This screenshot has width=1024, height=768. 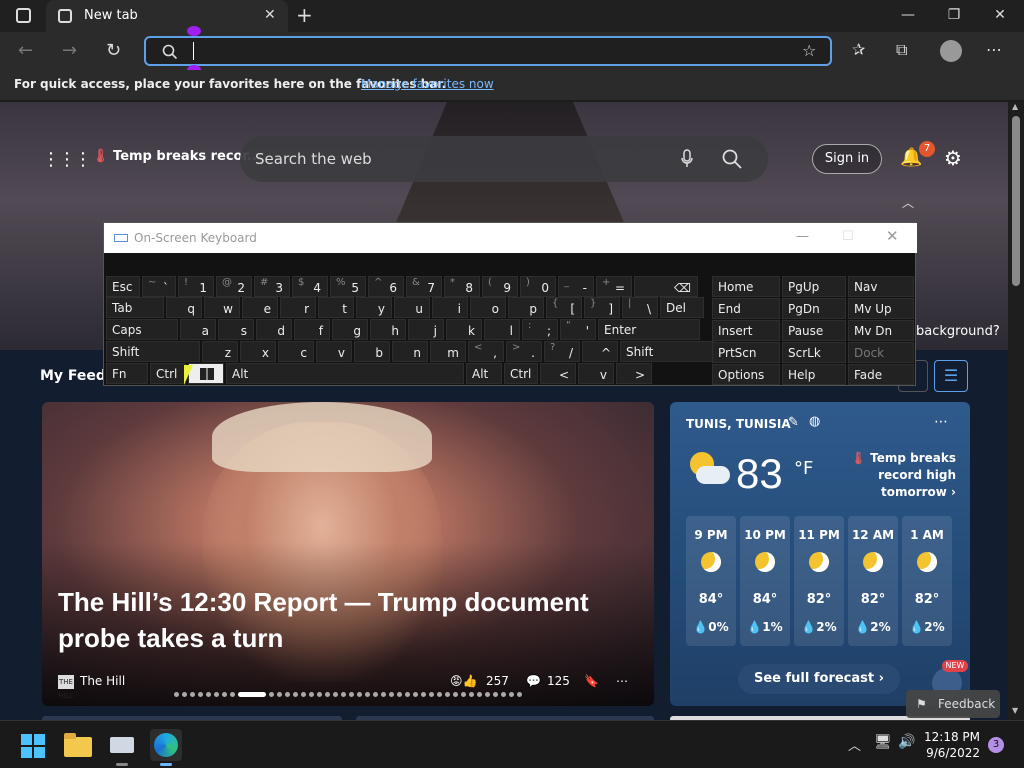 What do you see at coordinates (463, 681) in the screenshot?
I see `reactions-icon: 😡👍` at bounding box center [463, 681].